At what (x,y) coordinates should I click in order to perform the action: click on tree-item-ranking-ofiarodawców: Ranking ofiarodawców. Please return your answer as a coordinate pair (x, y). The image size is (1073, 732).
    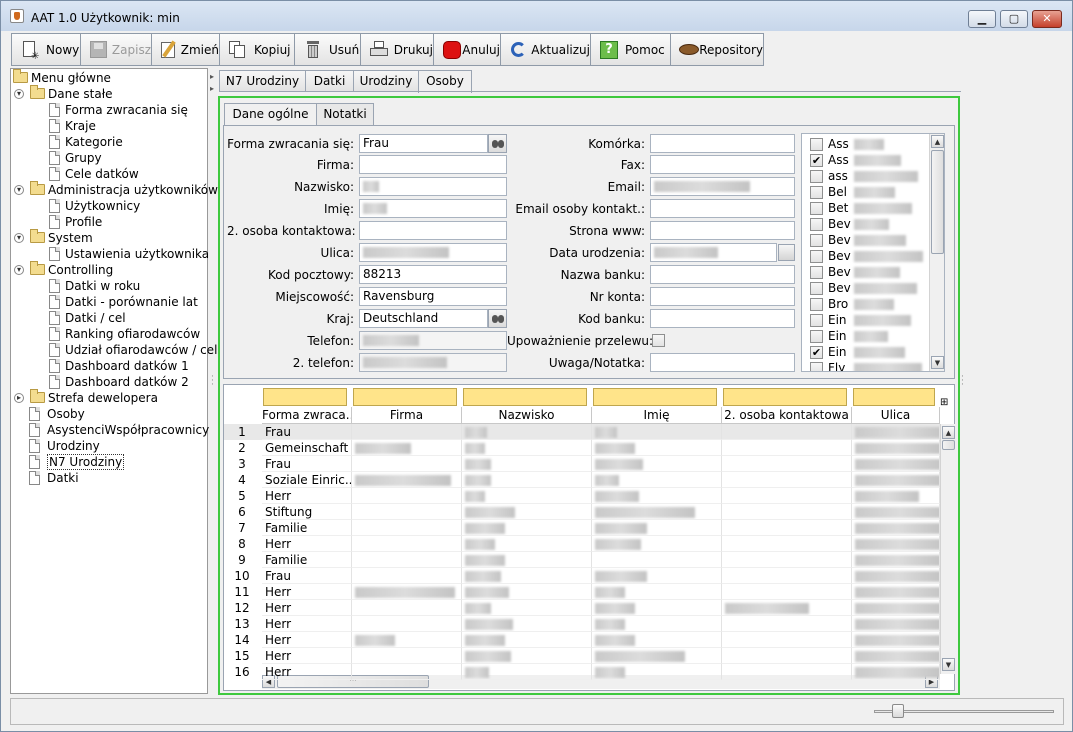
    Looking at the image, I should click on (109, 334).